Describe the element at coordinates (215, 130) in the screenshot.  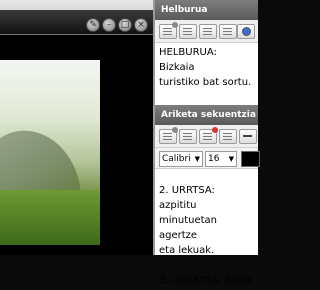
I see `delete-icon` at that location.